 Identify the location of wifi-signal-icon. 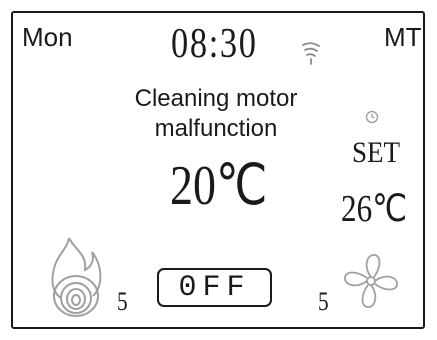
(311, 53).